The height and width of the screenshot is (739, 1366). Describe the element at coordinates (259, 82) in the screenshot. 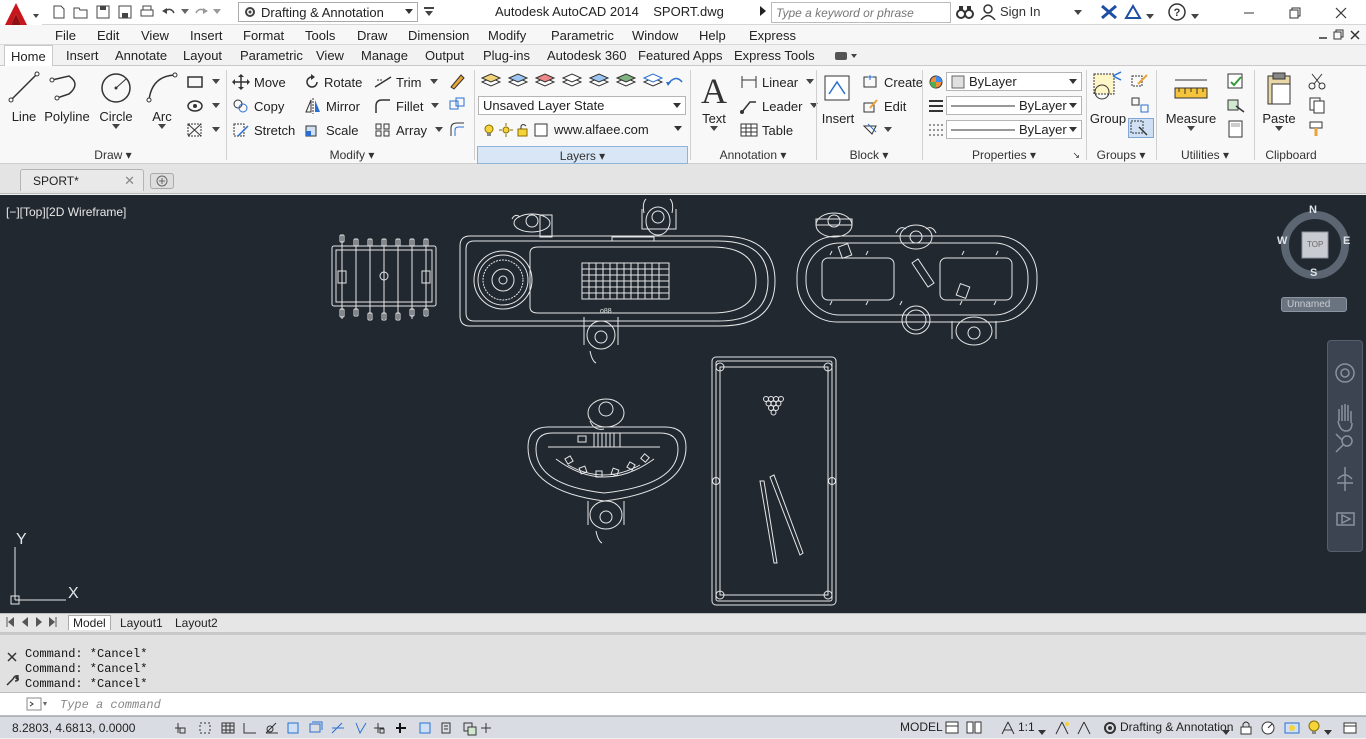

I see `move-button: Move` at that location.